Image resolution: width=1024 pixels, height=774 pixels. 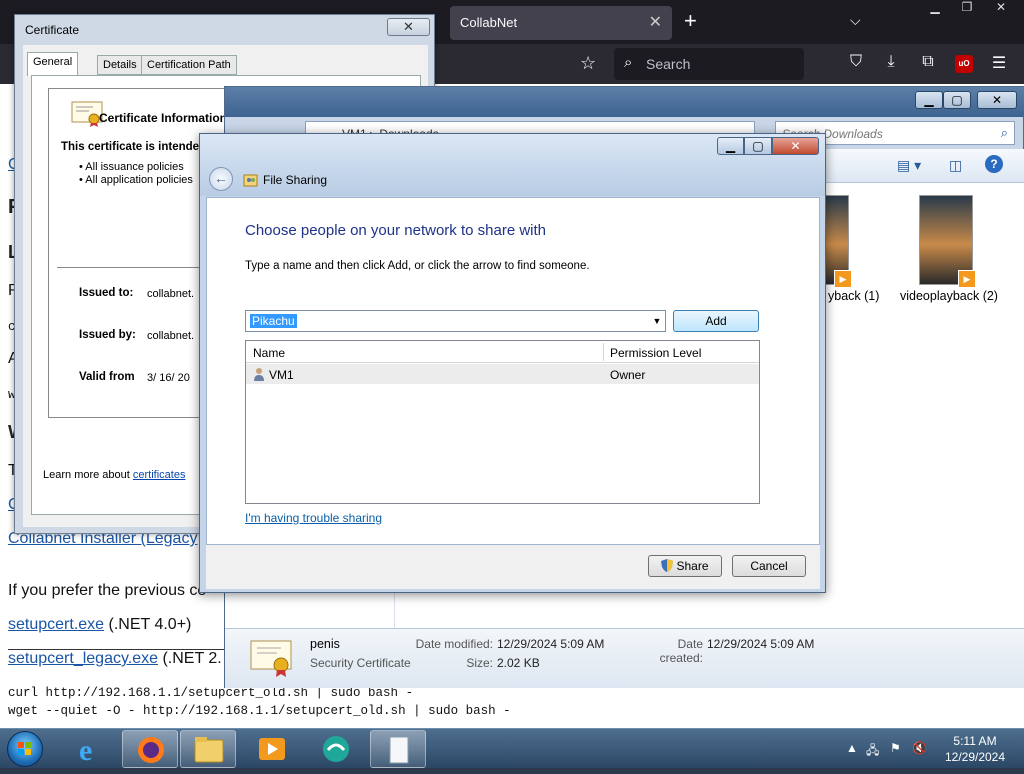 I want to click on tab-general: General, so click(x=53, y=64).